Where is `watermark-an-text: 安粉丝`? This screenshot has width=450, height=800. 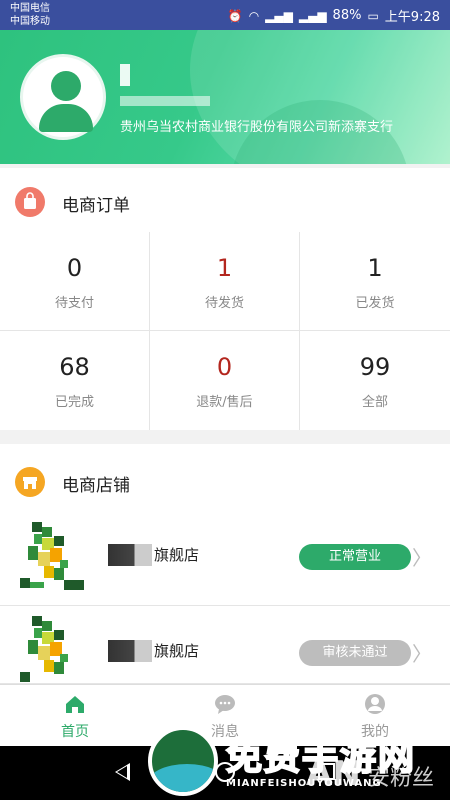 watermark-an-text: 安粉丝 is located at coordinates (401, 778).